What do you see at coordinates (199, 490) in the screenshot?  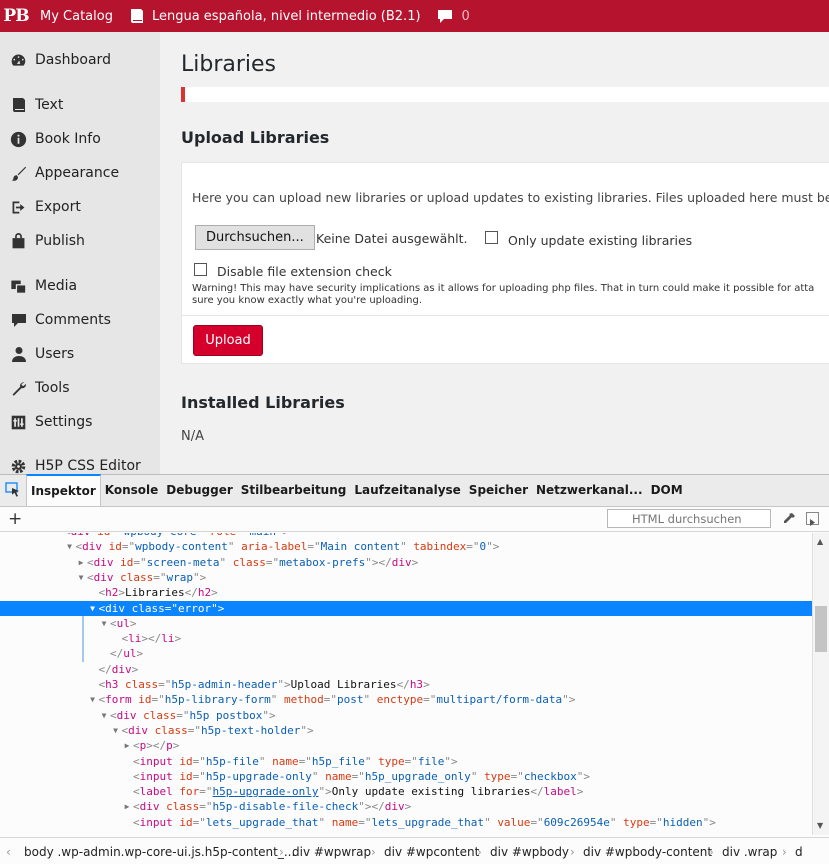 I see `tab-debugger: Debugger` at bounding box center [199, 490].